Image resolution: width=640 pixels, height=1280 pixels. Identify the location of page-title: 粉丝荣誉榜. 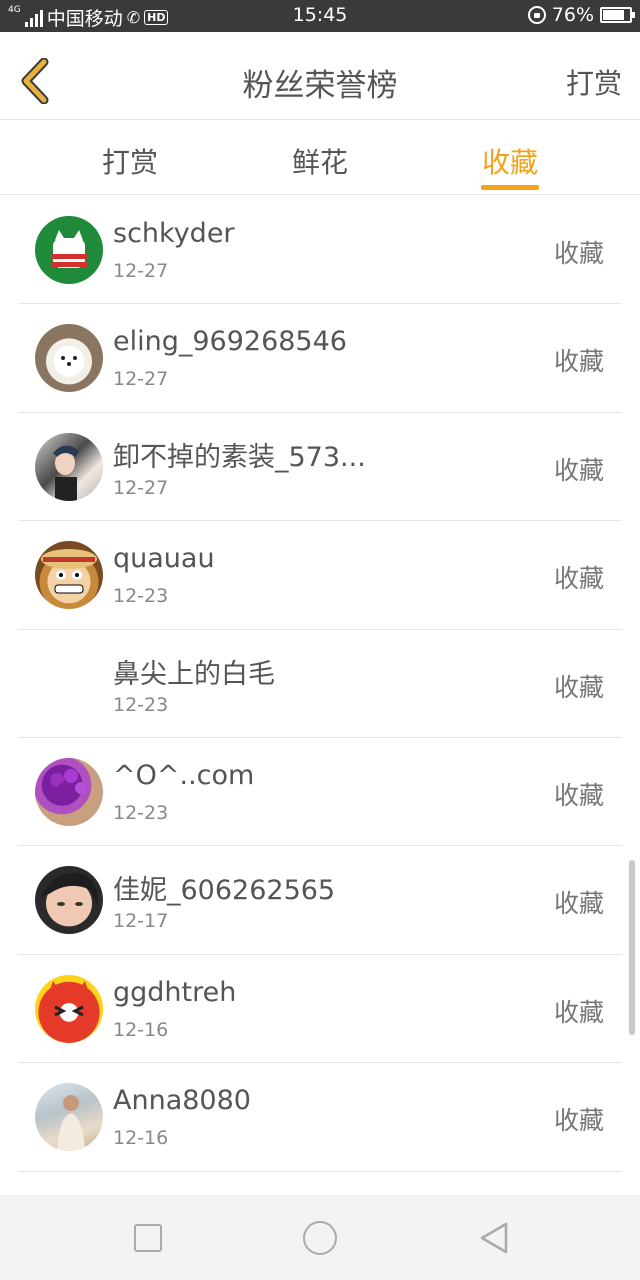
(320, 86).